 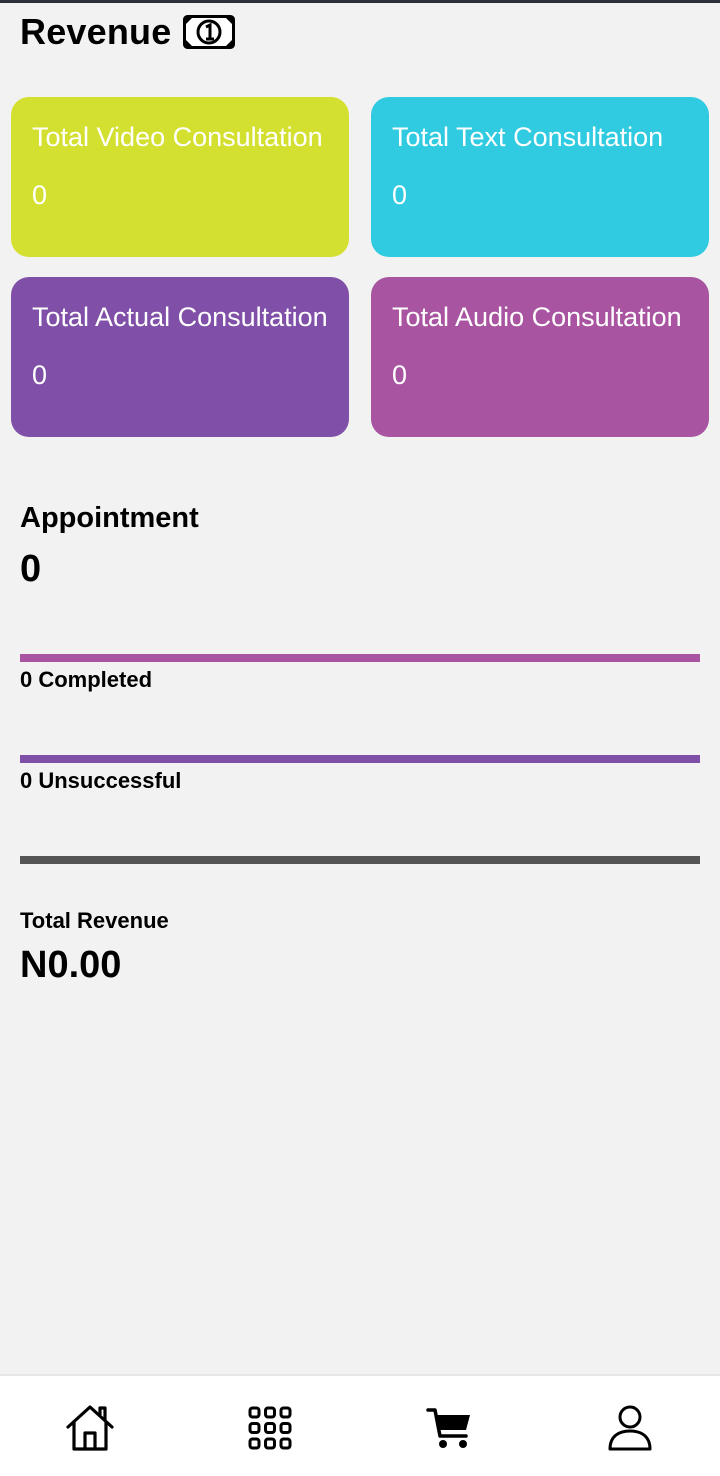 I want to click on video-consultation-card: Total Video Consultation 0, so click(x=180, y=177).